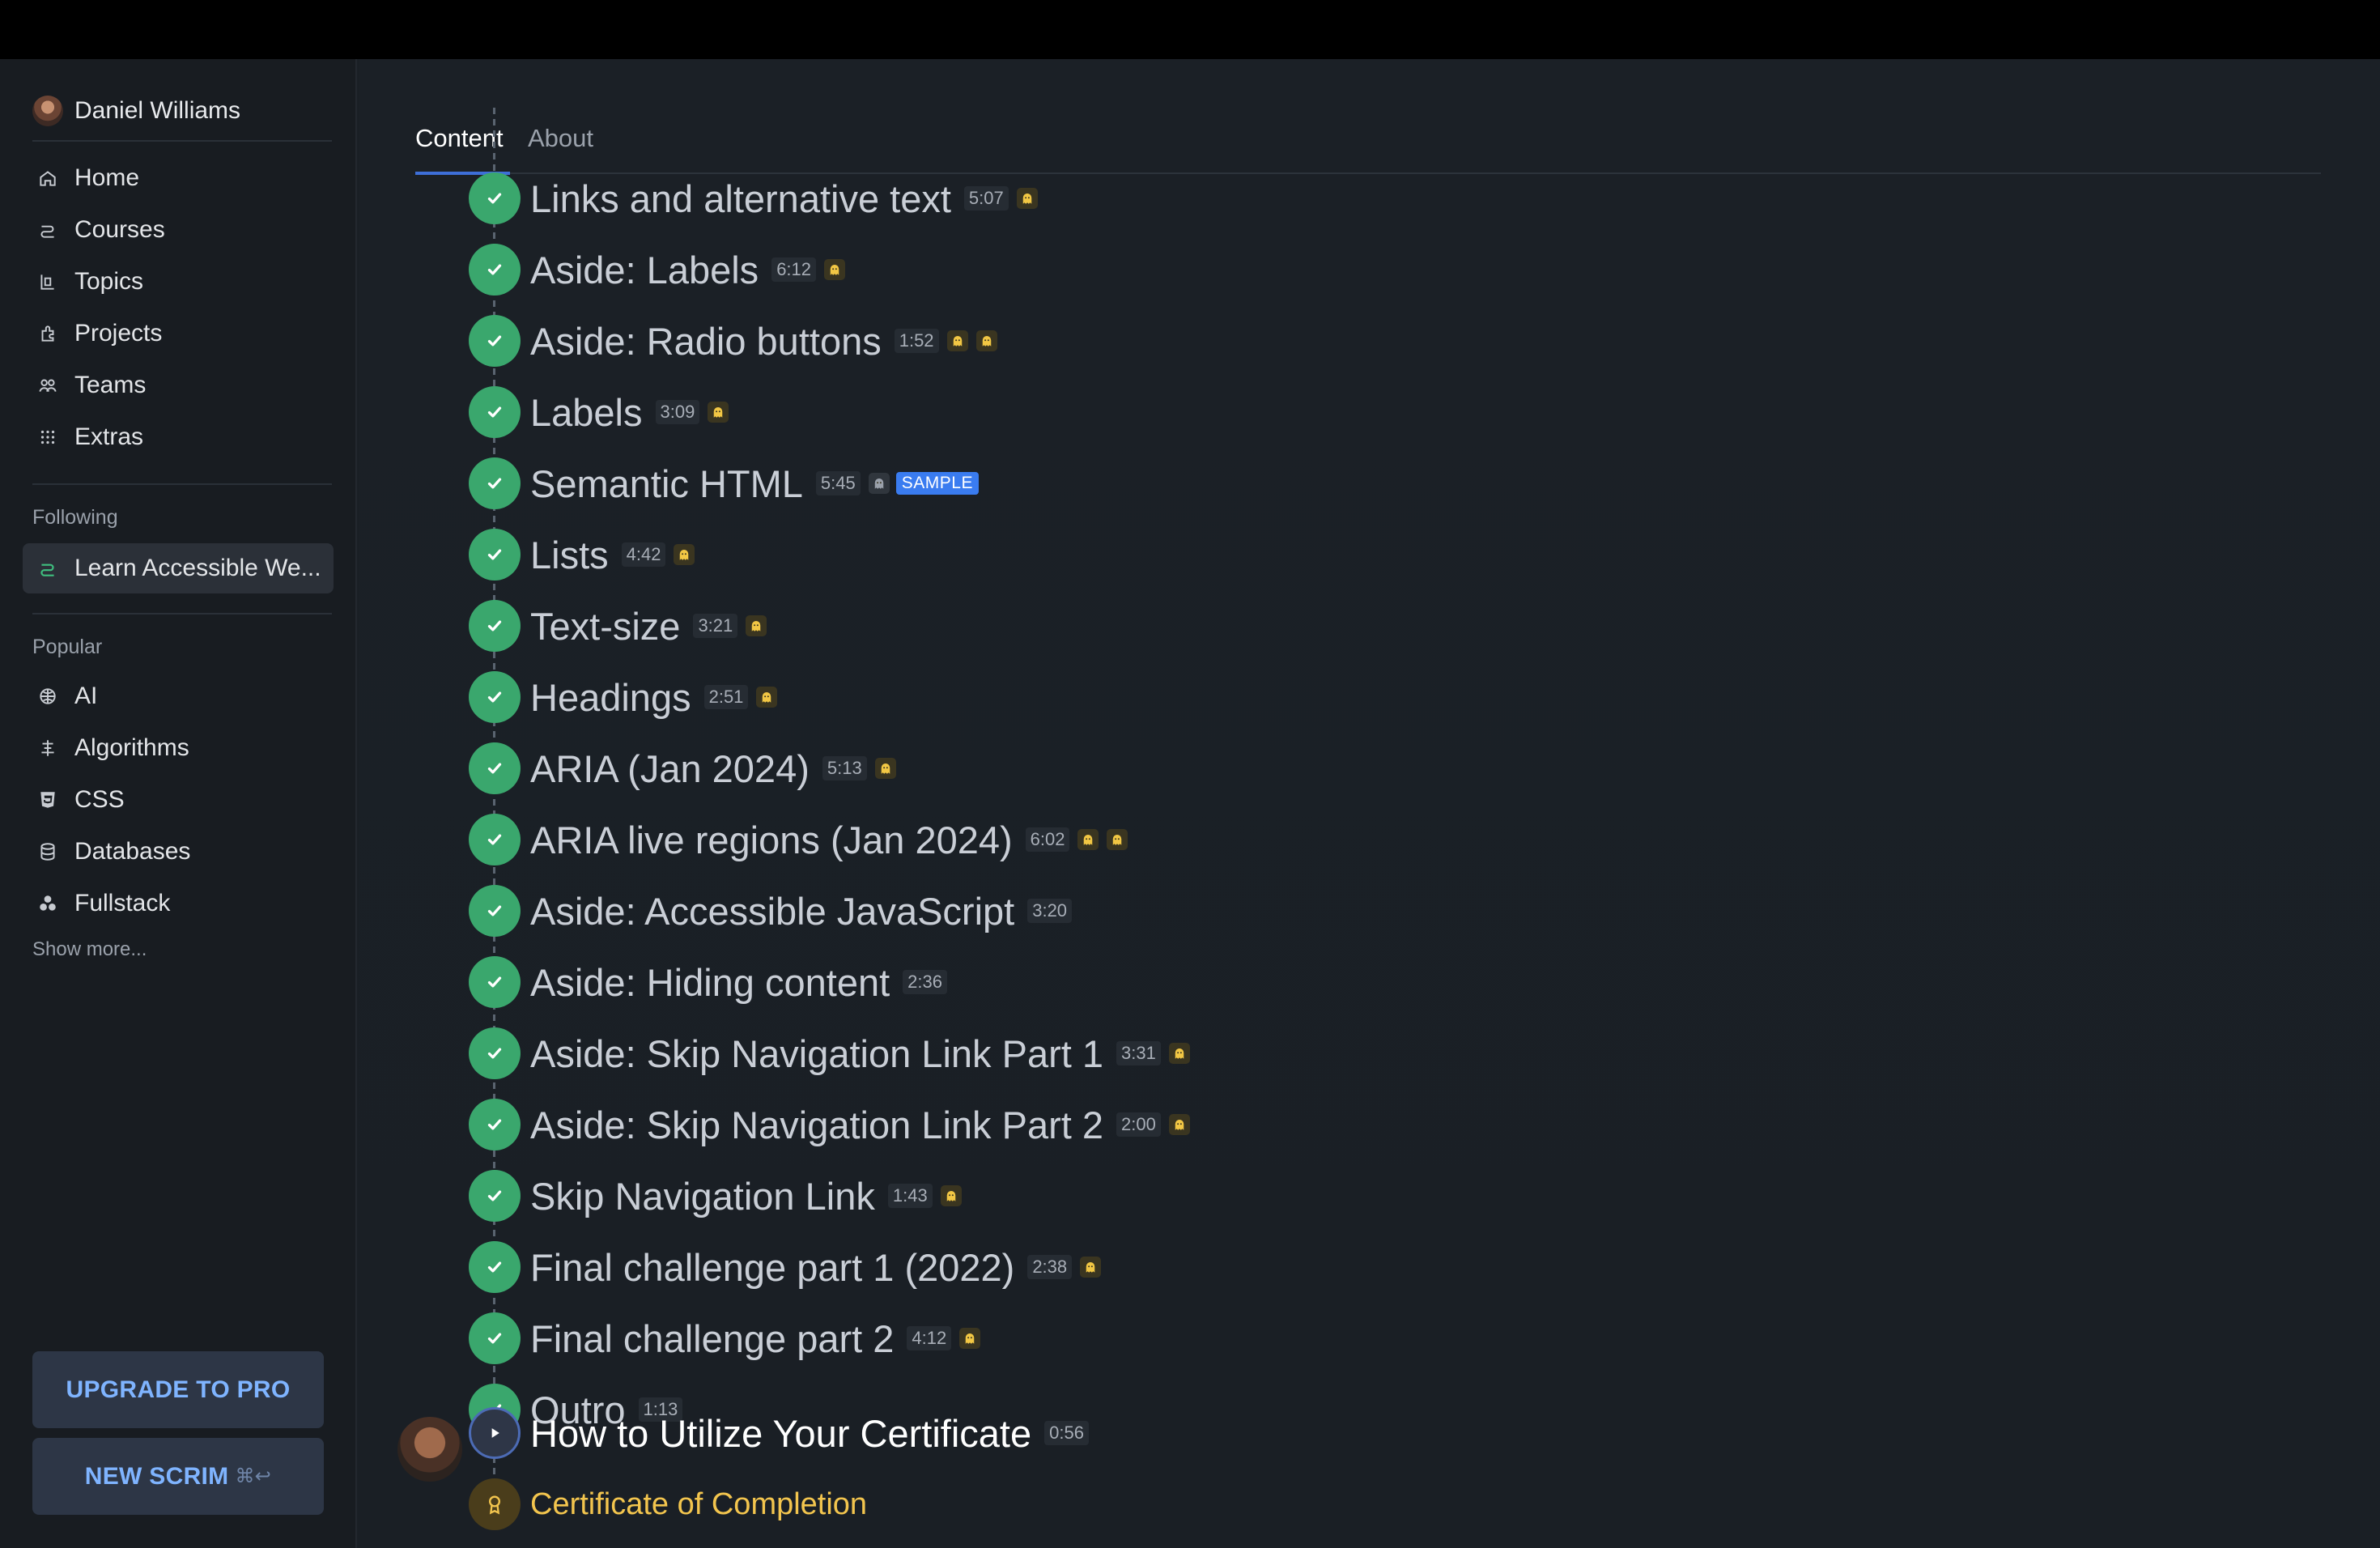 This screenshot has height=1548, width=2380. I want to click on lesson-item: Labels 3:09, so click(599, 412).